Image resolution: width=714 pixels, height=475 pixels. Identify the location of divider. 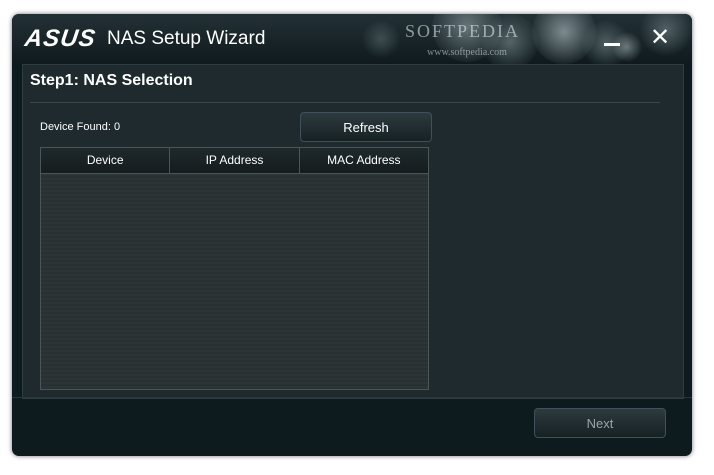
(345, 102).